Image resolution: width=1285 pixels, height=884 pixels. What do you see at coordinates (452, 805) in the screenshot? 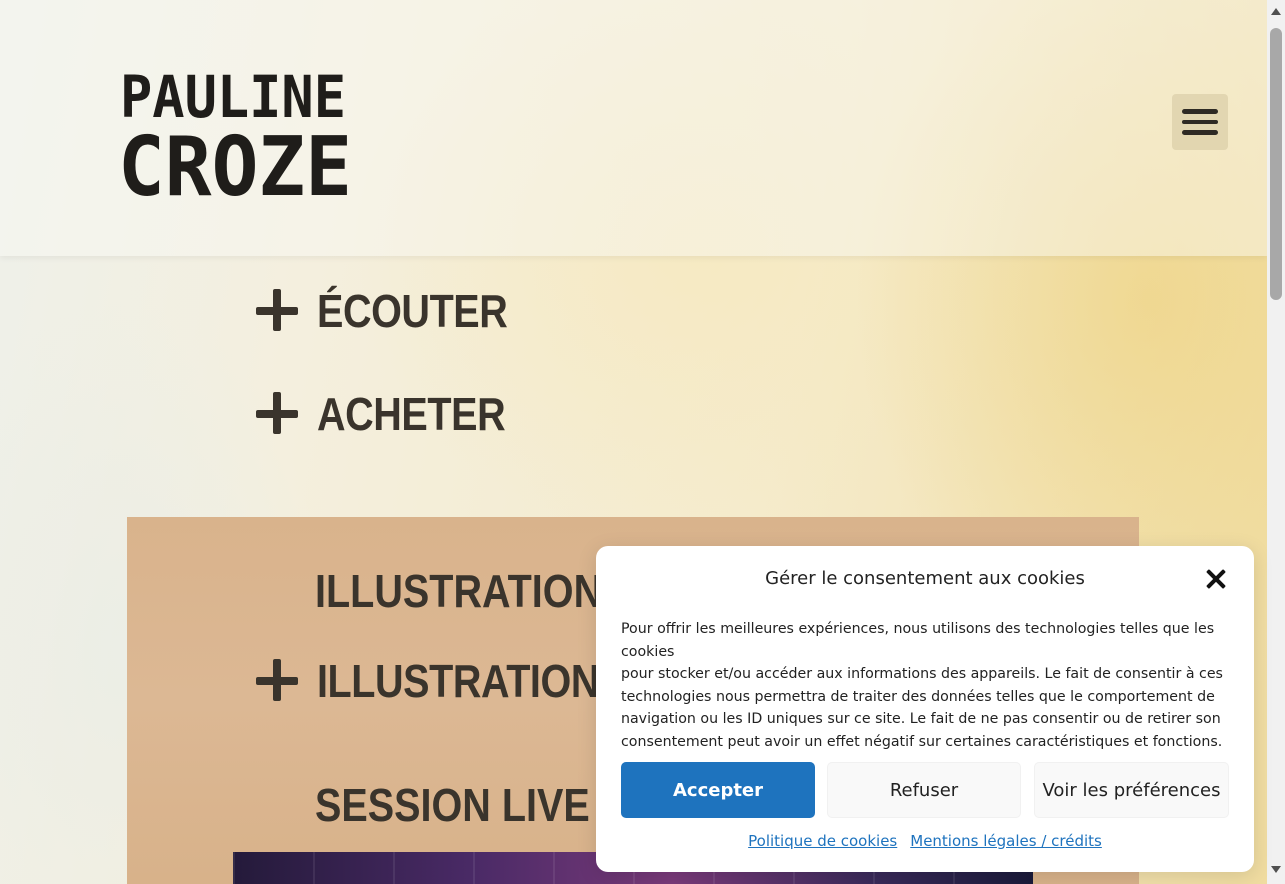
I see `section-title-session-live: SESSION LIVE` at bounding box center [452, 805].